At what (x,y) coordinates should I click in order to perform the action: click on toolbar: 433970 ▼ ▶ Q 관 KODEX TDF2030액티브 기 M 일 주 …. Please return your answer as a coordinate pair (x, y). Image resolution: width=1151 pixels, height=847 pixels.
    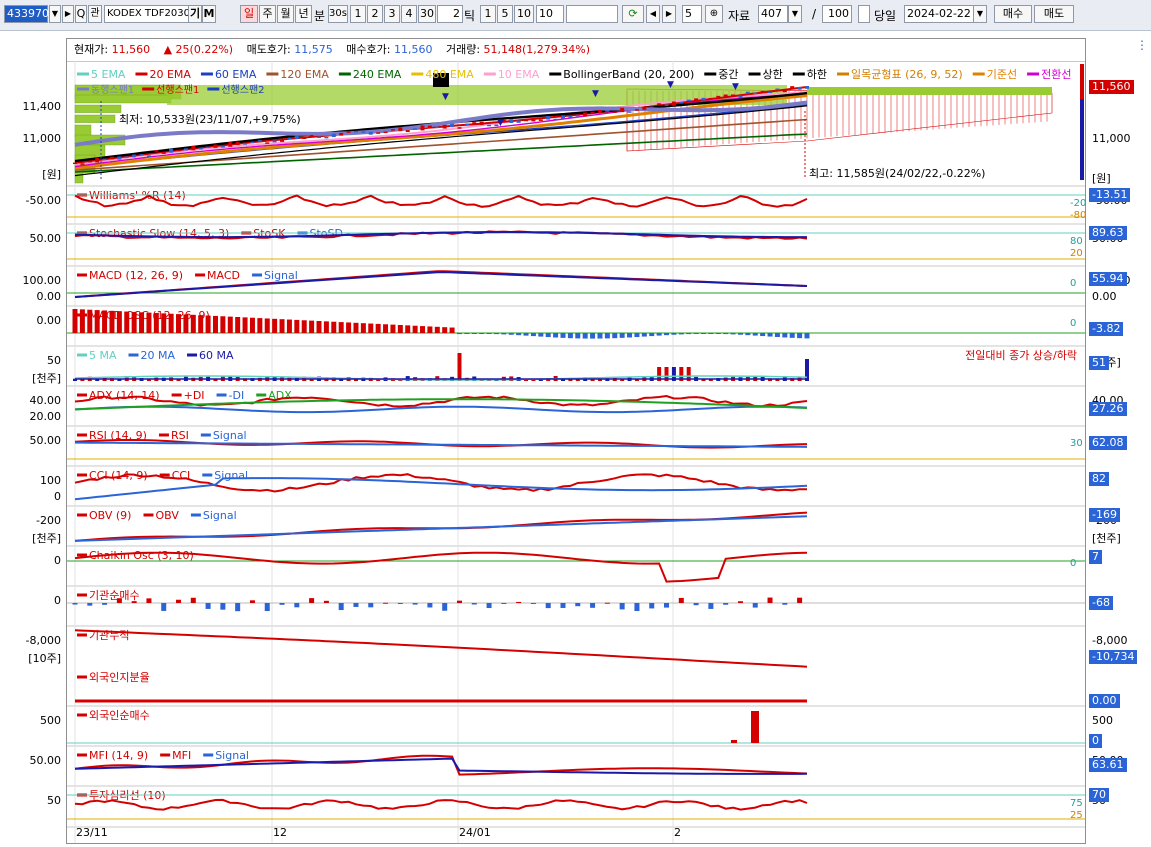
    Looking at the image, I should click on (575, 15).